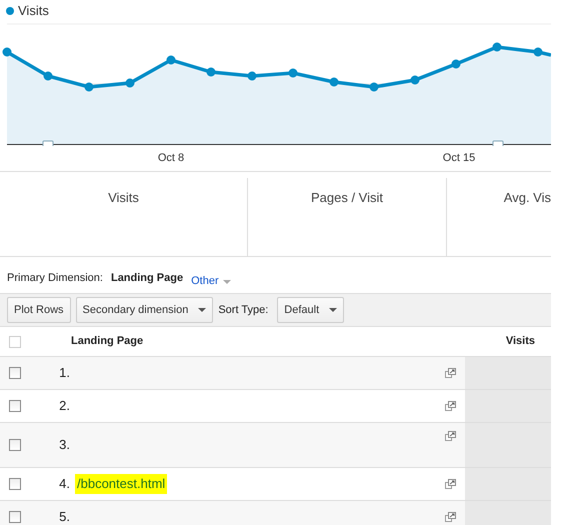 The image size is (564, 525). What do you see at coordinates (121, 484) in the screenshot?
I see `landing-page-link: /bbcontest.html` at bounding box center [121, 484].